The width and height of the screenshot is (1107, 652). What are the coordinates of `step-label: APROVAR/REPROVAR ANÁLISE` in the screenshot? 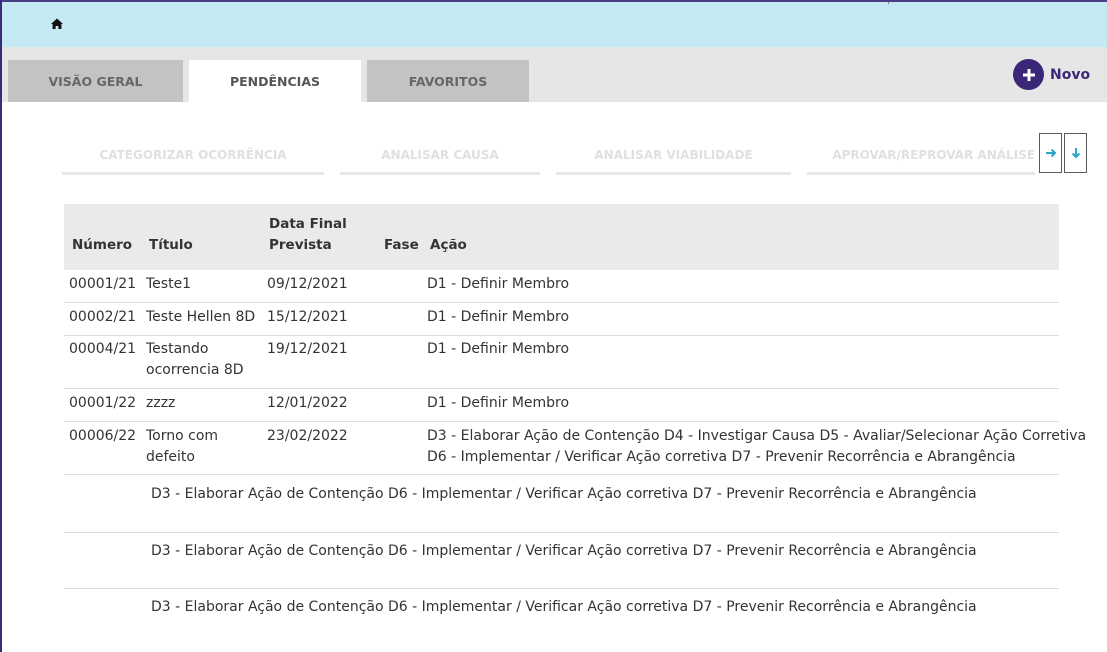 It's located at (933, 155).